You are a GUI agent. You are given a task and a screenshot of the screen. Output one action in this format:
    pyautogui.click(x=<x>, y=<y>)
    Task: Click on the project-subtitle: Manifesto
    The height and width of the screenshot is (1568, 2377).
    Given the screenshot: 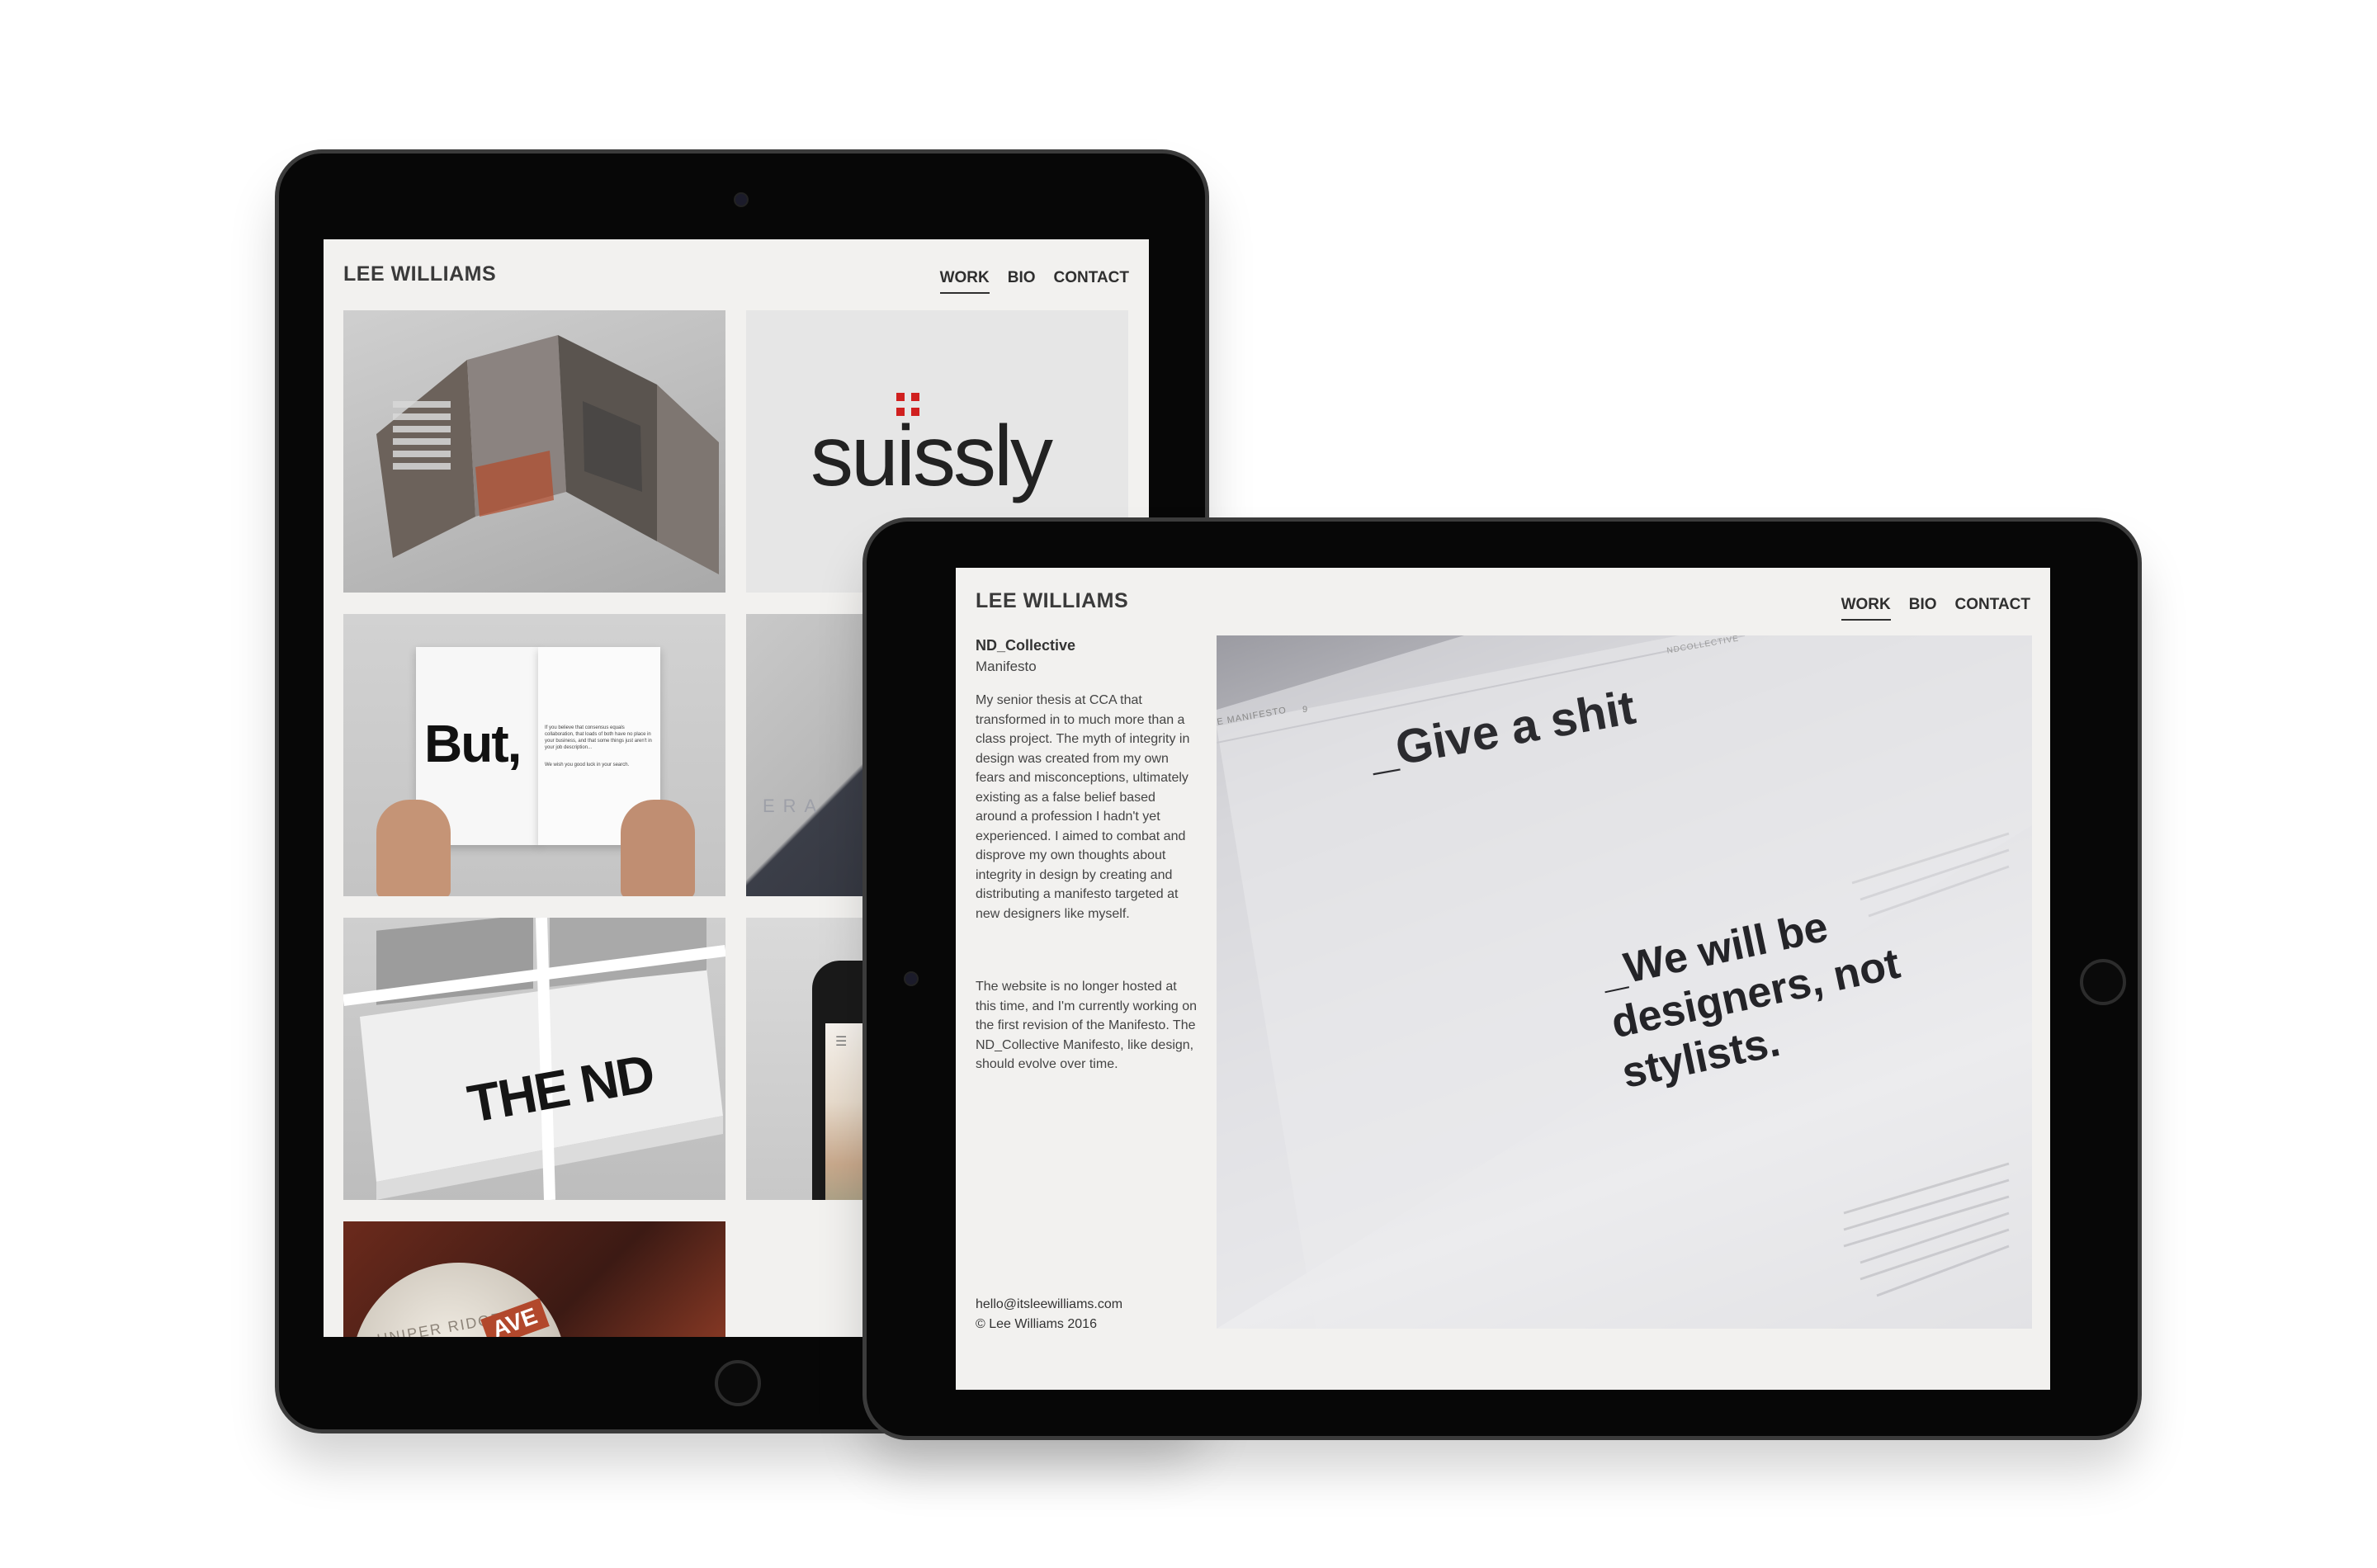 What is the action you would take?
    pyautogui.click(x=1006, y=666)
    